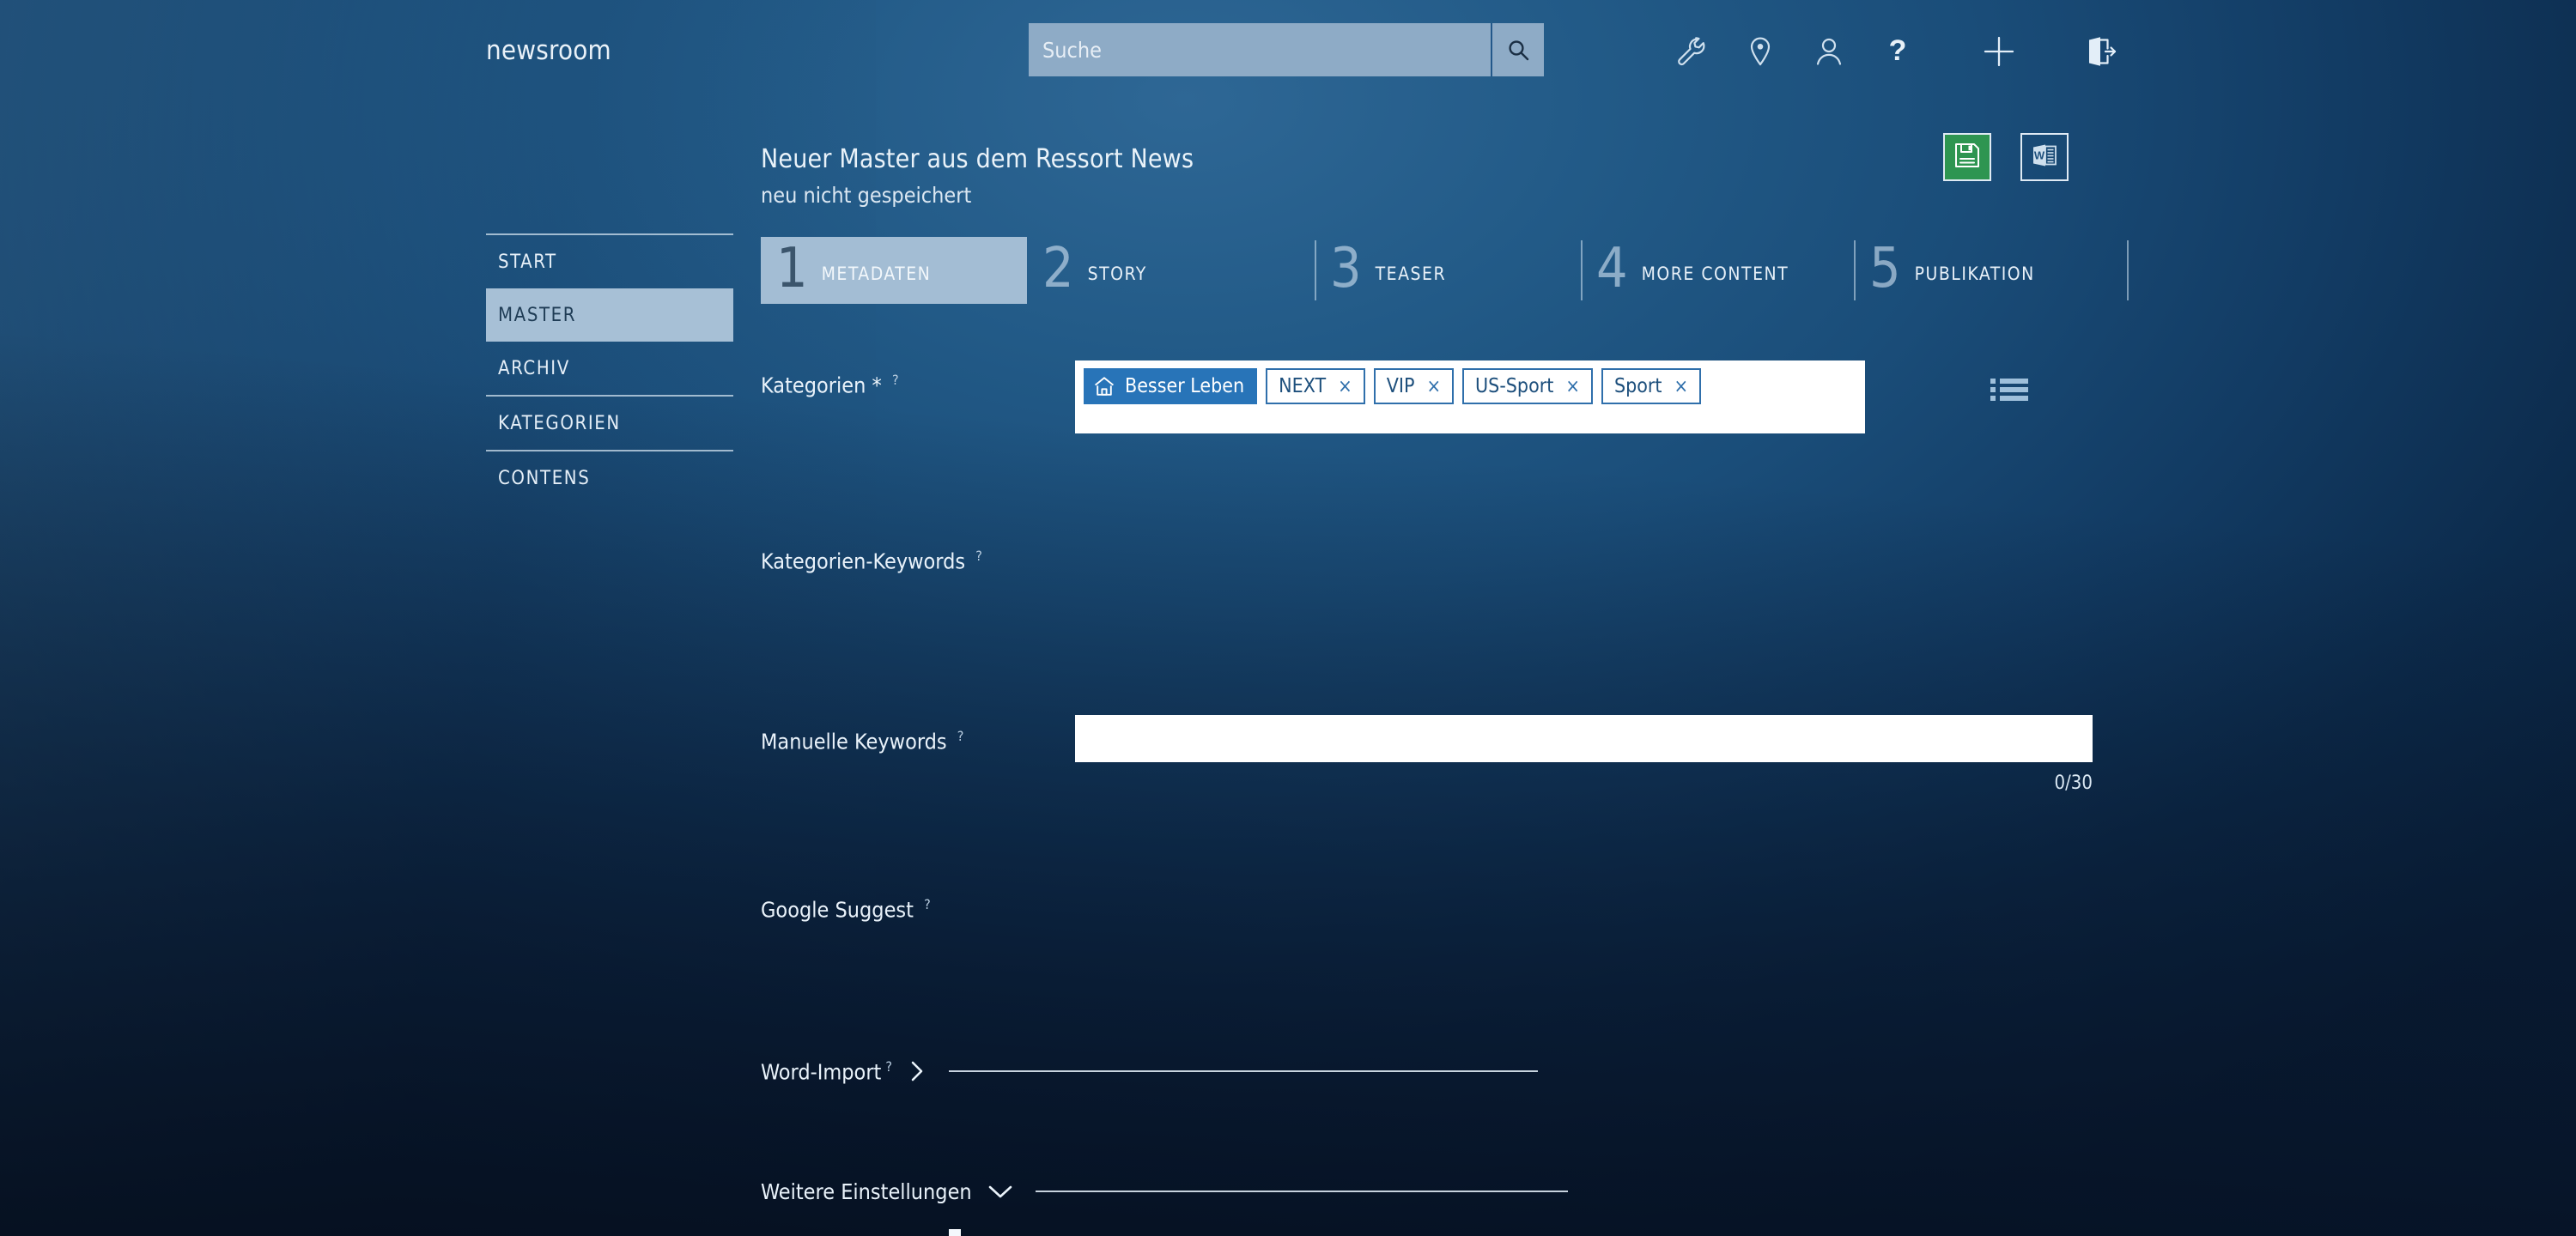  Describe the element at coordinates (1829, 51) in the screenshot. I see `user-icon` at that location.